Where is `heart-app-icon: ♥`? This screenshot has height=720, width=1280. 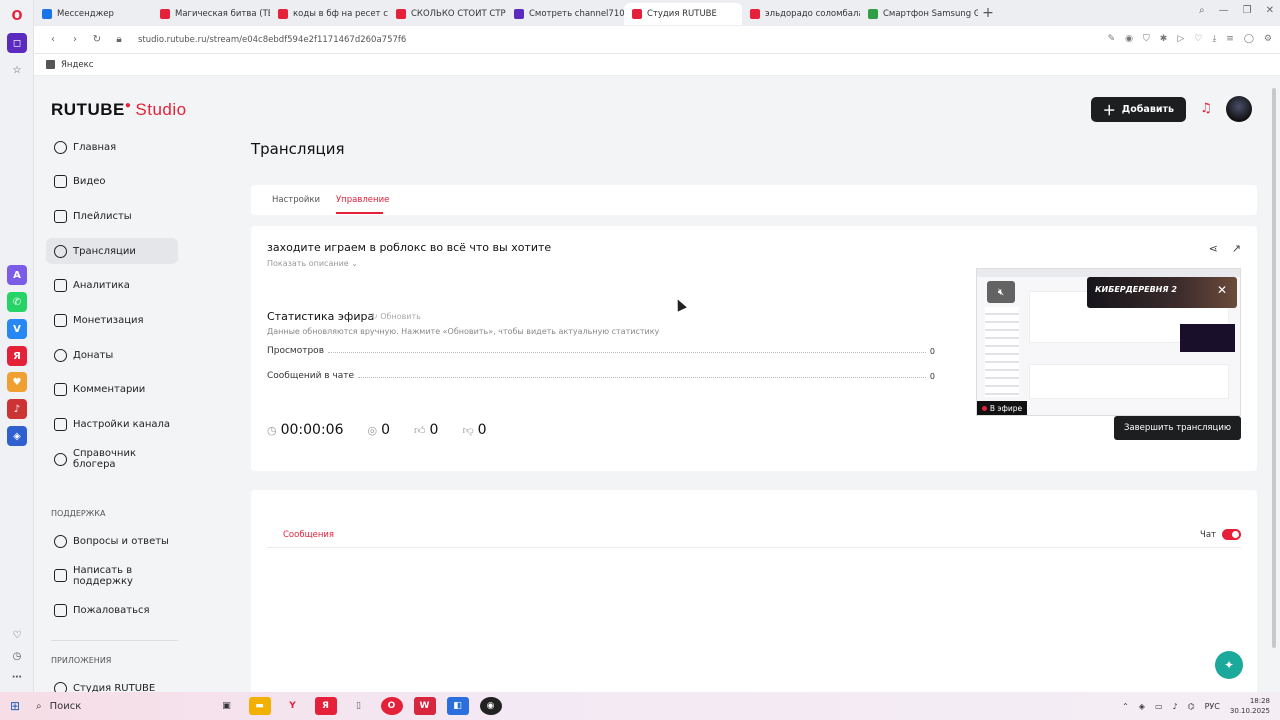 heart-app-icon: ♥ is located at coordinates (17, 382).